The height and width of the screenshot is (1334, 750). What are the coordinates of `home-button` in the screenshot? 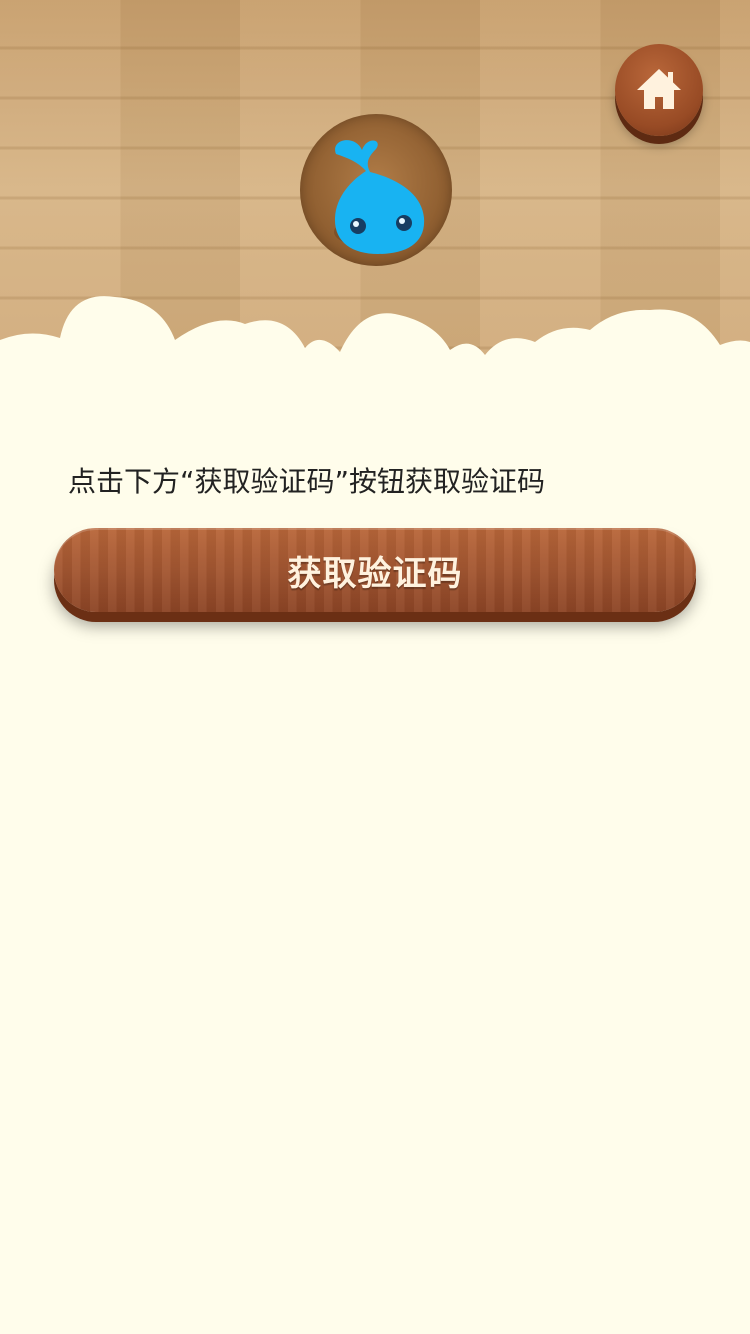 It's located at (659, 90).